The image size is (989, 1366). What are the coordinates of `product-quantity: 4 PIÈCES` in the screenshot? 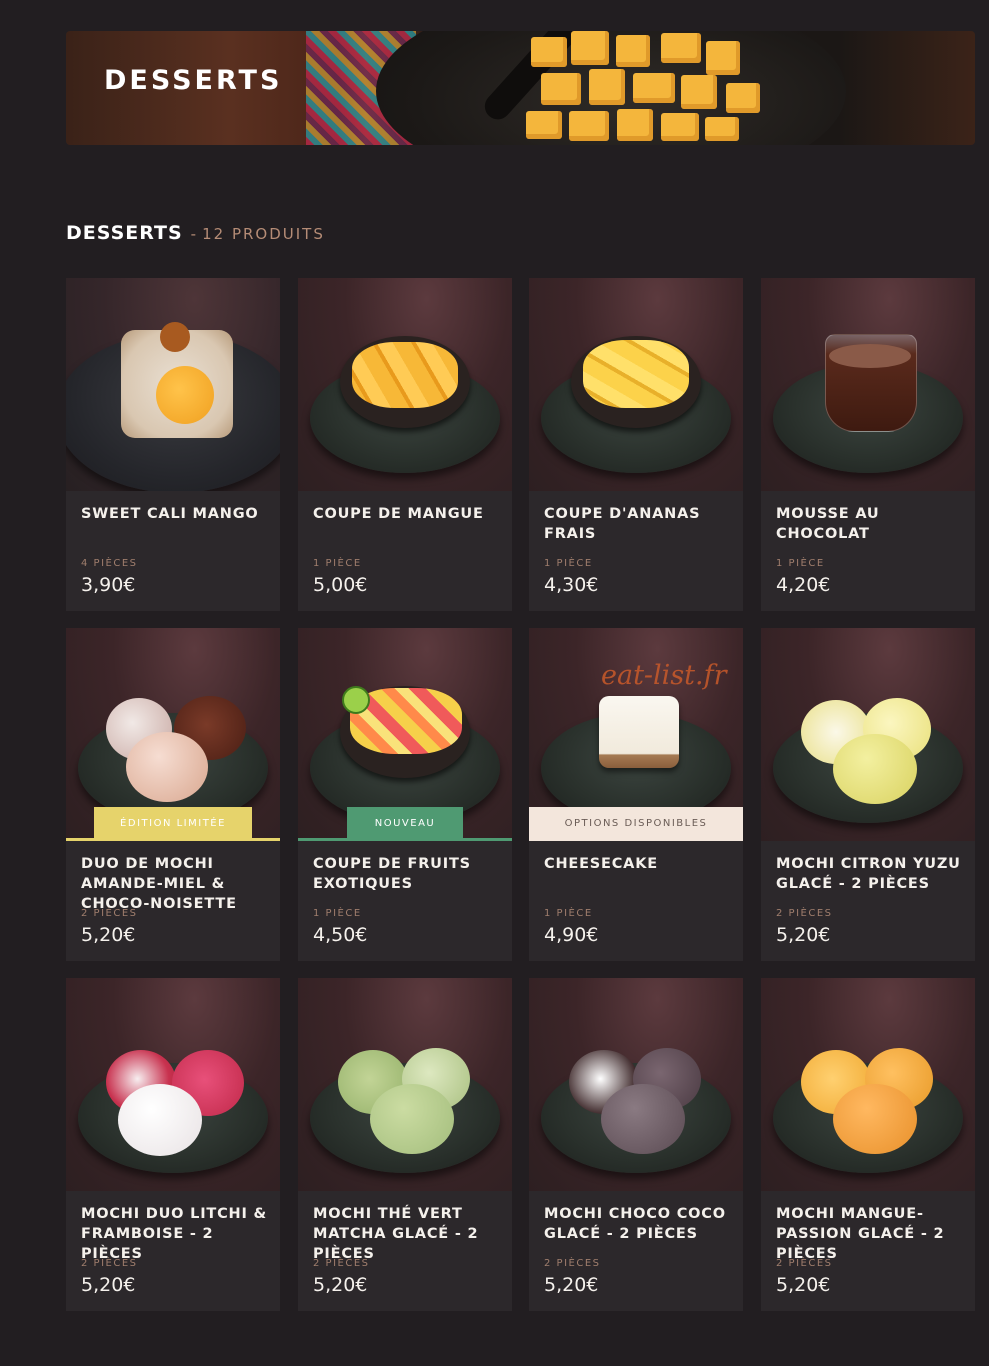 It's located at (109, 563).